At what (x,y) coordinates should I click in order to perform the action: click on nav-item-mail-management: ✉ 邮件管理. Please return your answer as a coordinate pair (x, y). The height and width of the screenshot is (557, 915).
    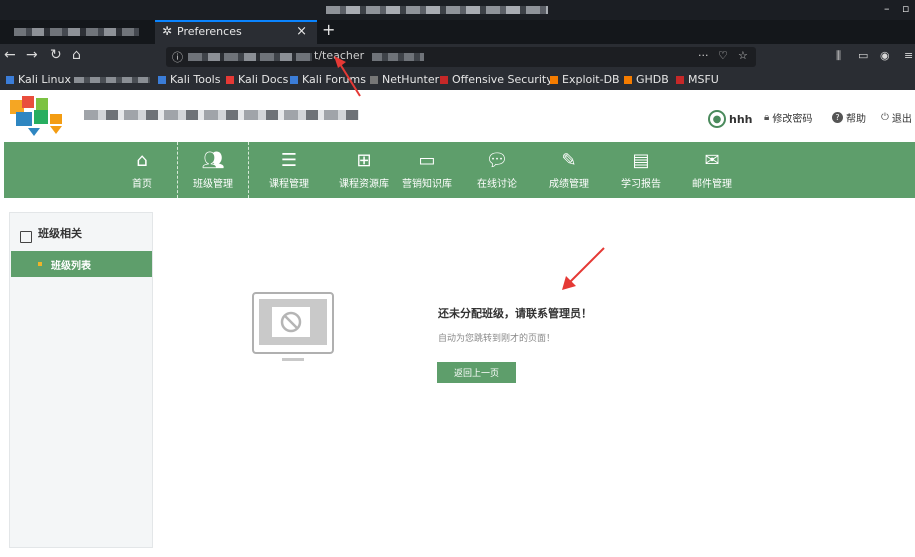
    Looking at the image, I should click on (712, 170).